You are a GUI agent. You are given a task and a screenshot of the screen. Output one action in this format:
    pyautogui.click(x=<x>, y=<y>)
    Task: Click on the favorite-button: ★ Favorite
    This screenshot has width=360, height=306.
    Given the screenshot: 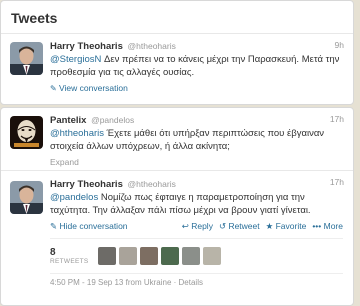 What is the action you would take?
    pyautogui.click(x=286, y=226)
    